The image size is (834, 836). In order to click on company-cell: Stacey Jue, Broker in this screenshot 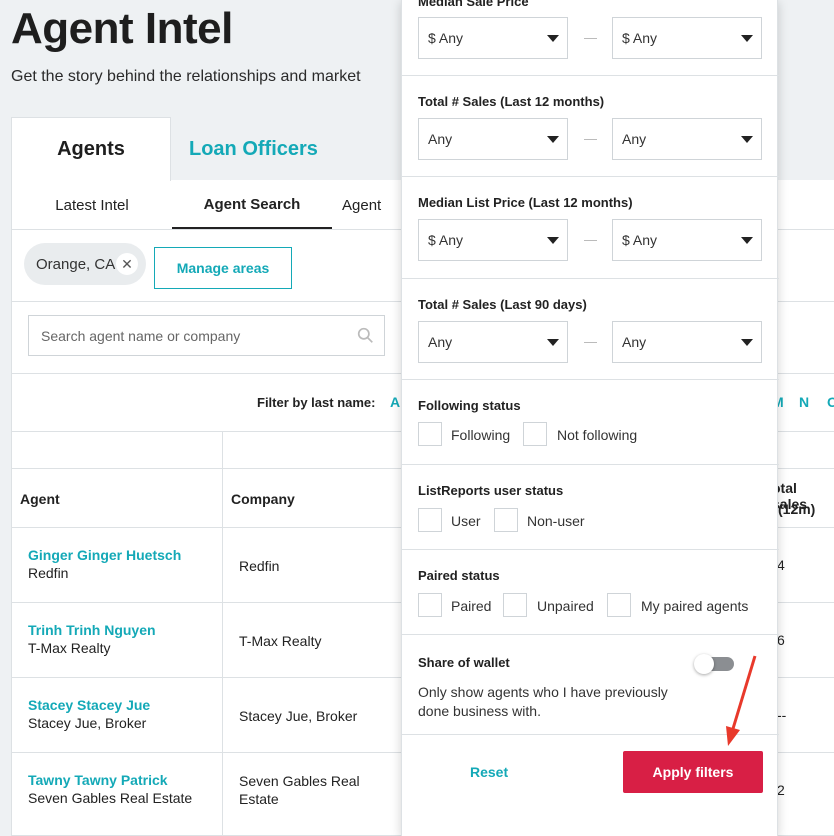, I will do `click(314, 716)`.